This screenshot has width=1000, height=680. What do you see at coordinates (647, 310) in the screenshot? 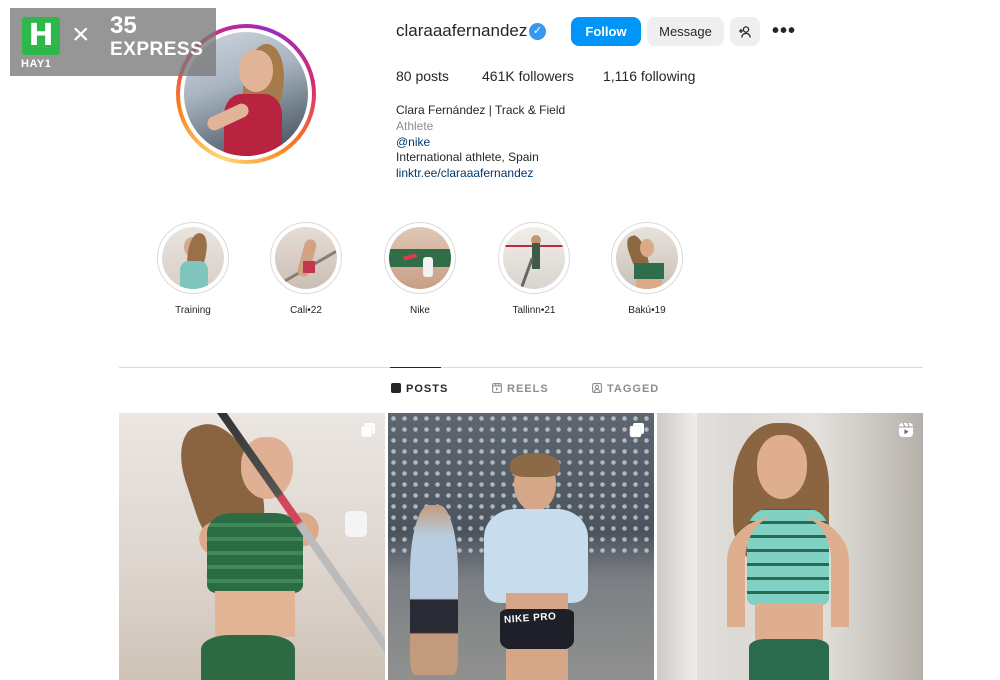
I see `highlight-label: Bakú•19` at bounding box center [647, 310].